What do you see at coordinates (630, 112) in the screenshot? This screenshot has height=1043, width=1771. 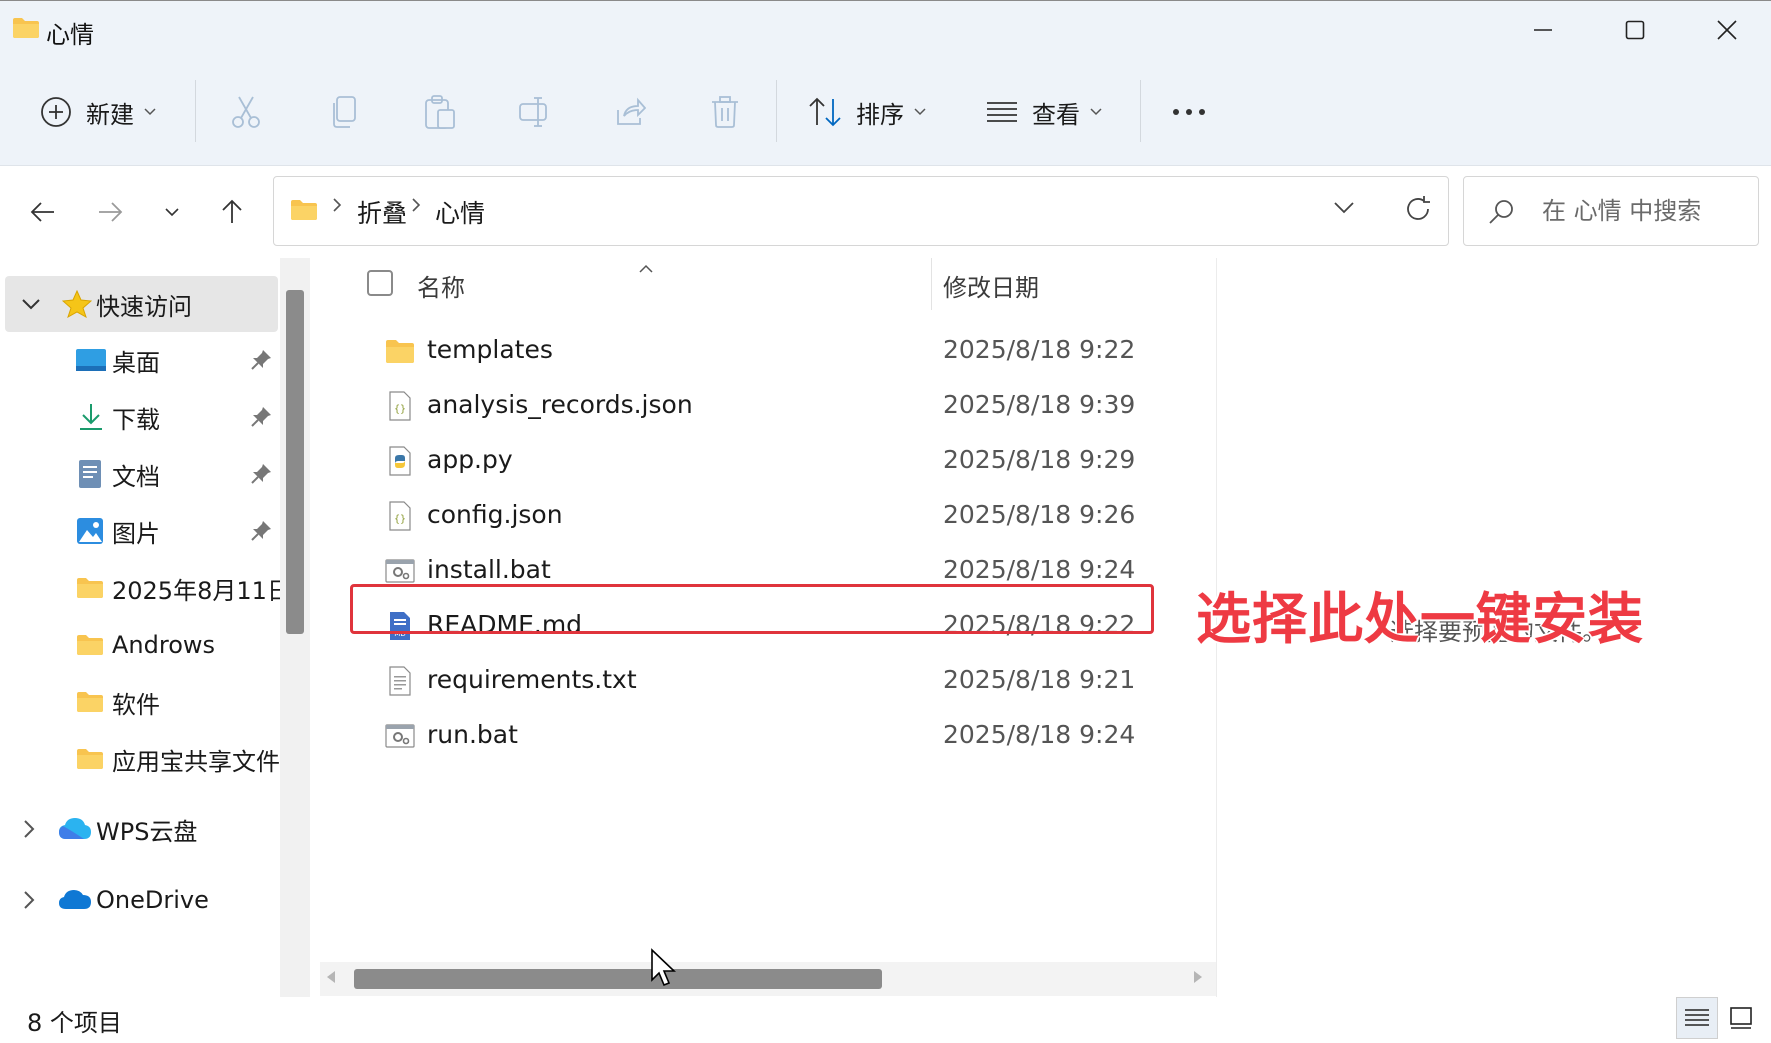 I see `share-button` at bounding box center [630, 112].